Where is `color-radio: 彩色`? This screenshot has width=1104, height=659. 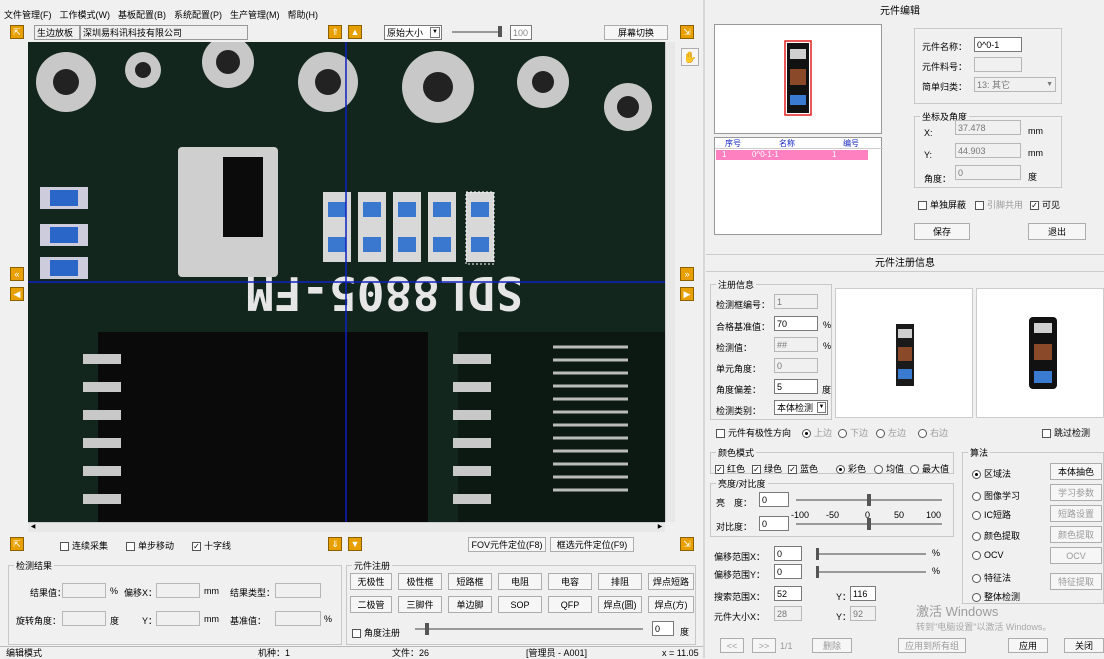 color-radio: 彩色 is located at coordinates (851, 468).